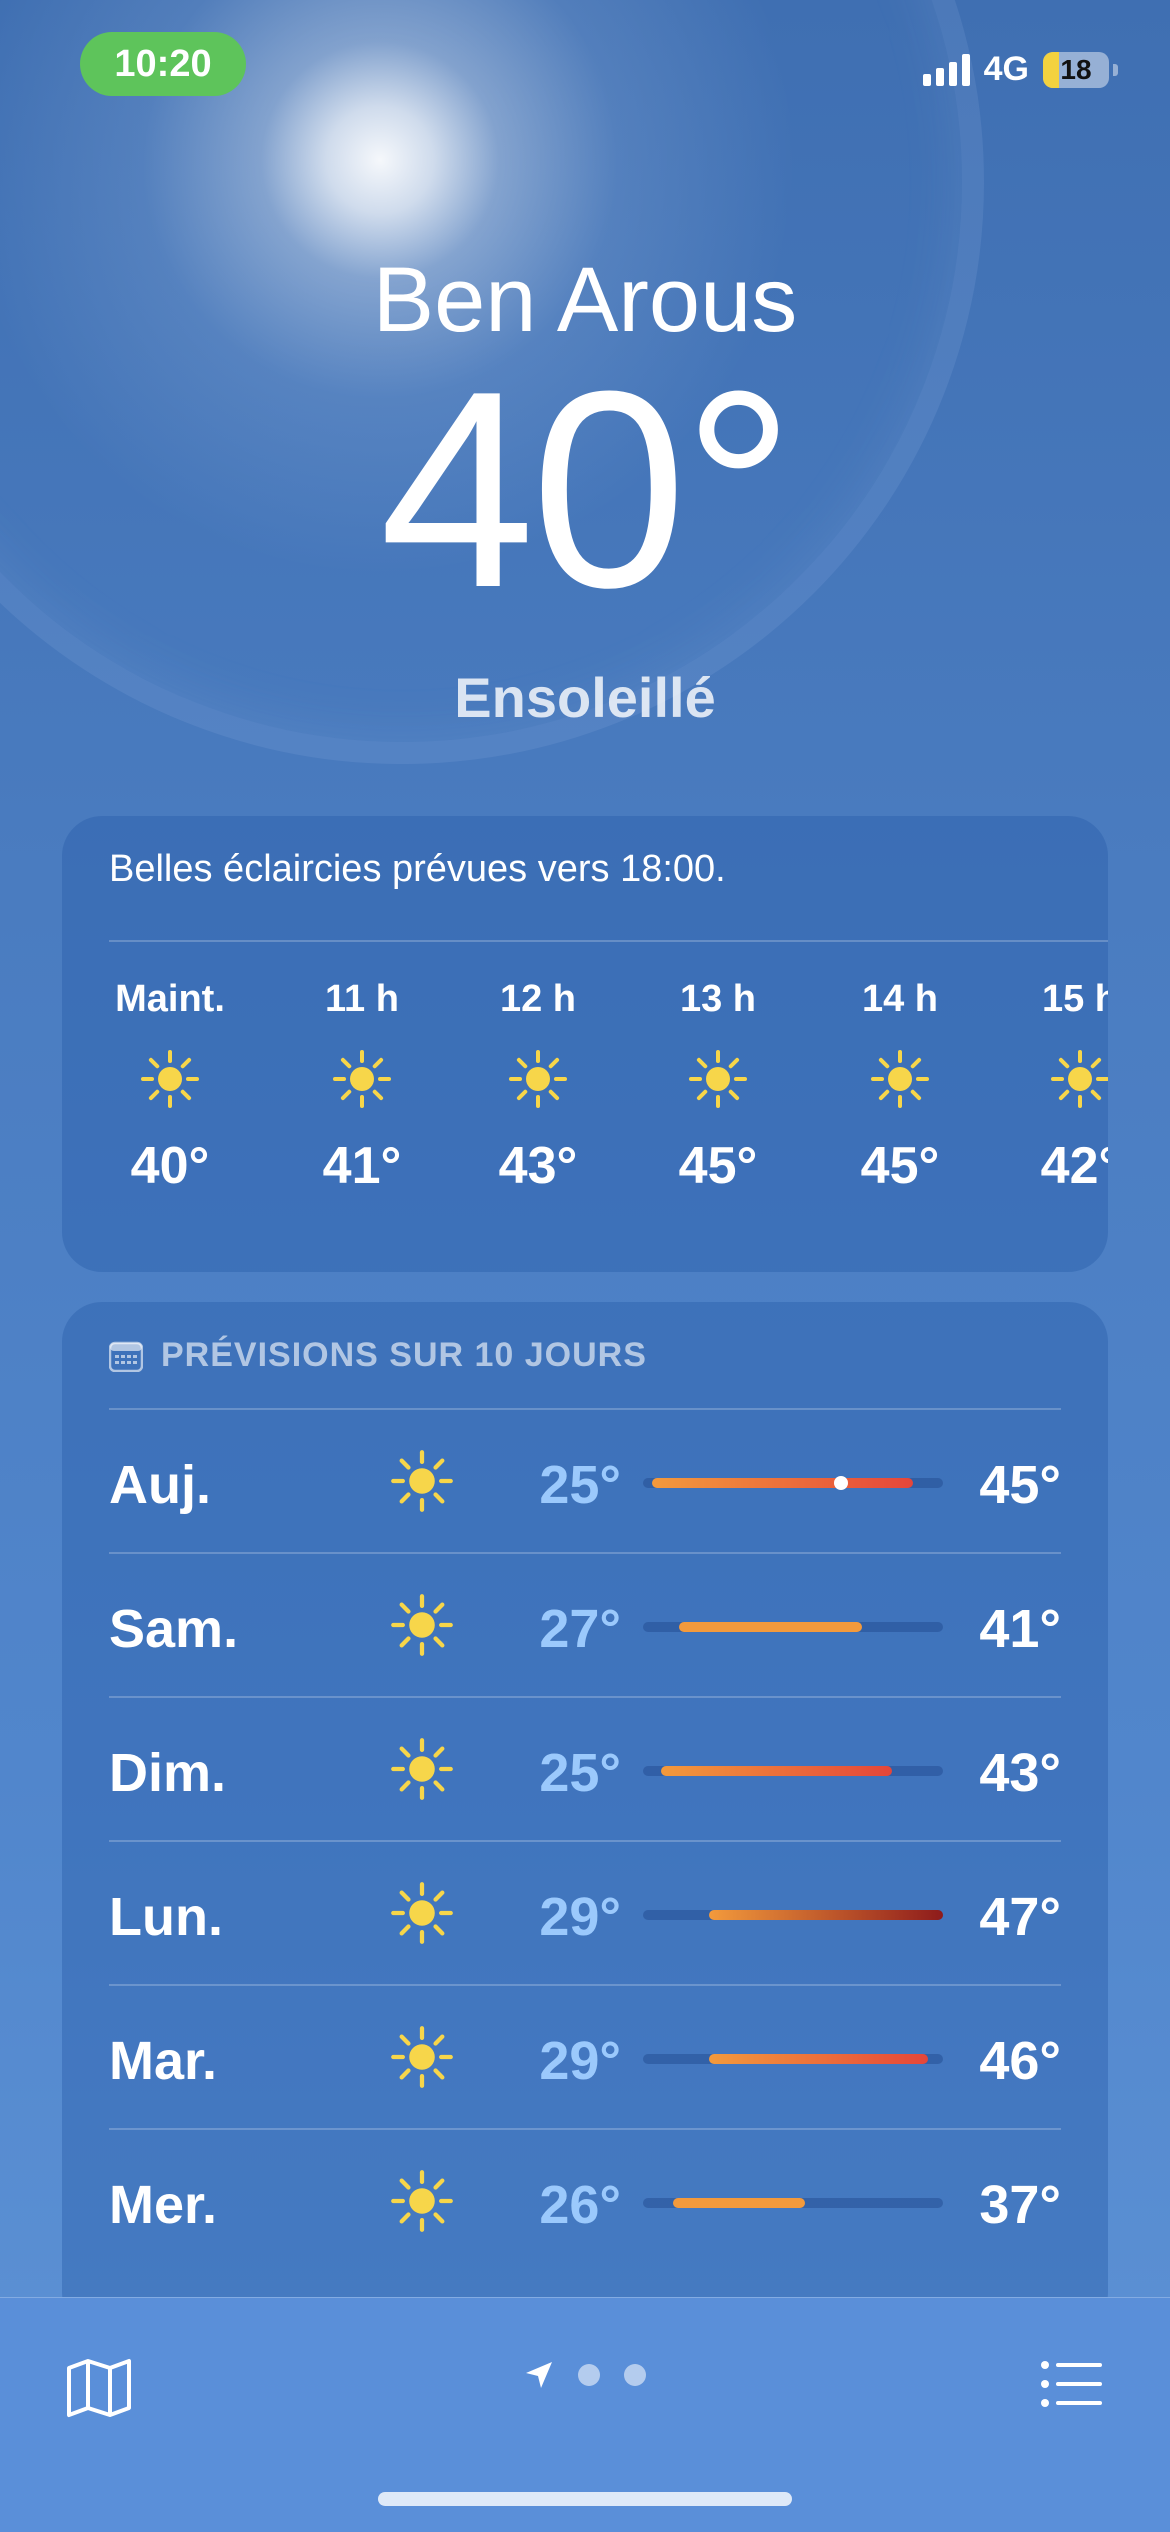 The height and width of the screenshot is (2532, 1170). What do you see at coordinates (362, 999) in the screenshot?
I see `hour-label: 11 h` at bounding box center [362, 999].